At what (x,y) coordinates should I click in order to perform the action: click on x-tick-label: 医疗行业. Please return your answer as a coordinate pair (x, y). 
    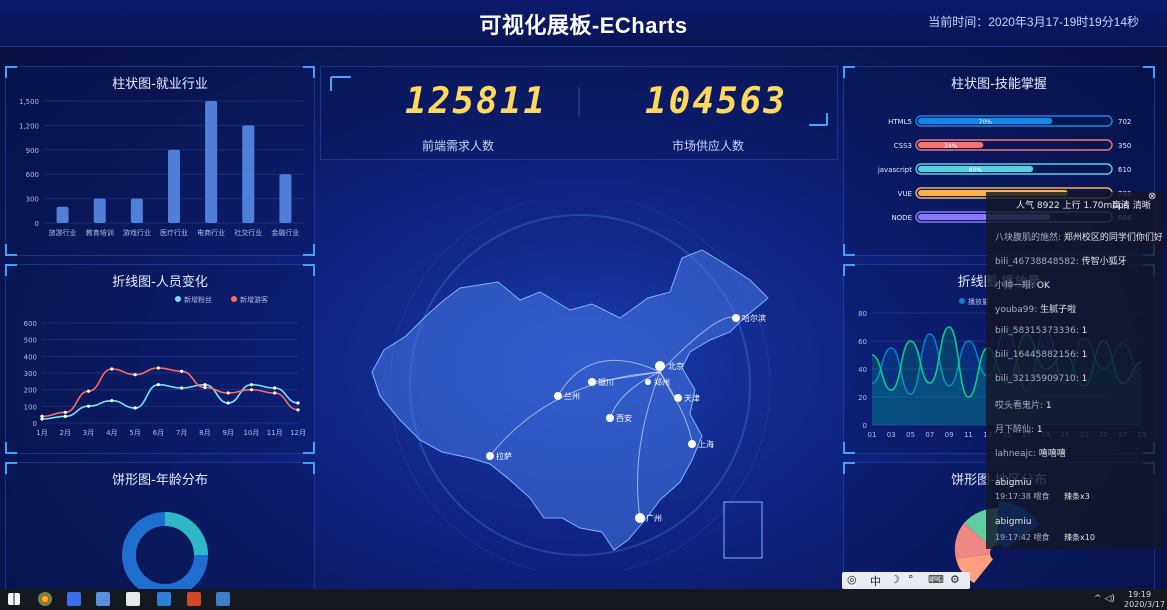
    Looking at the image, I should click on (174, 232).